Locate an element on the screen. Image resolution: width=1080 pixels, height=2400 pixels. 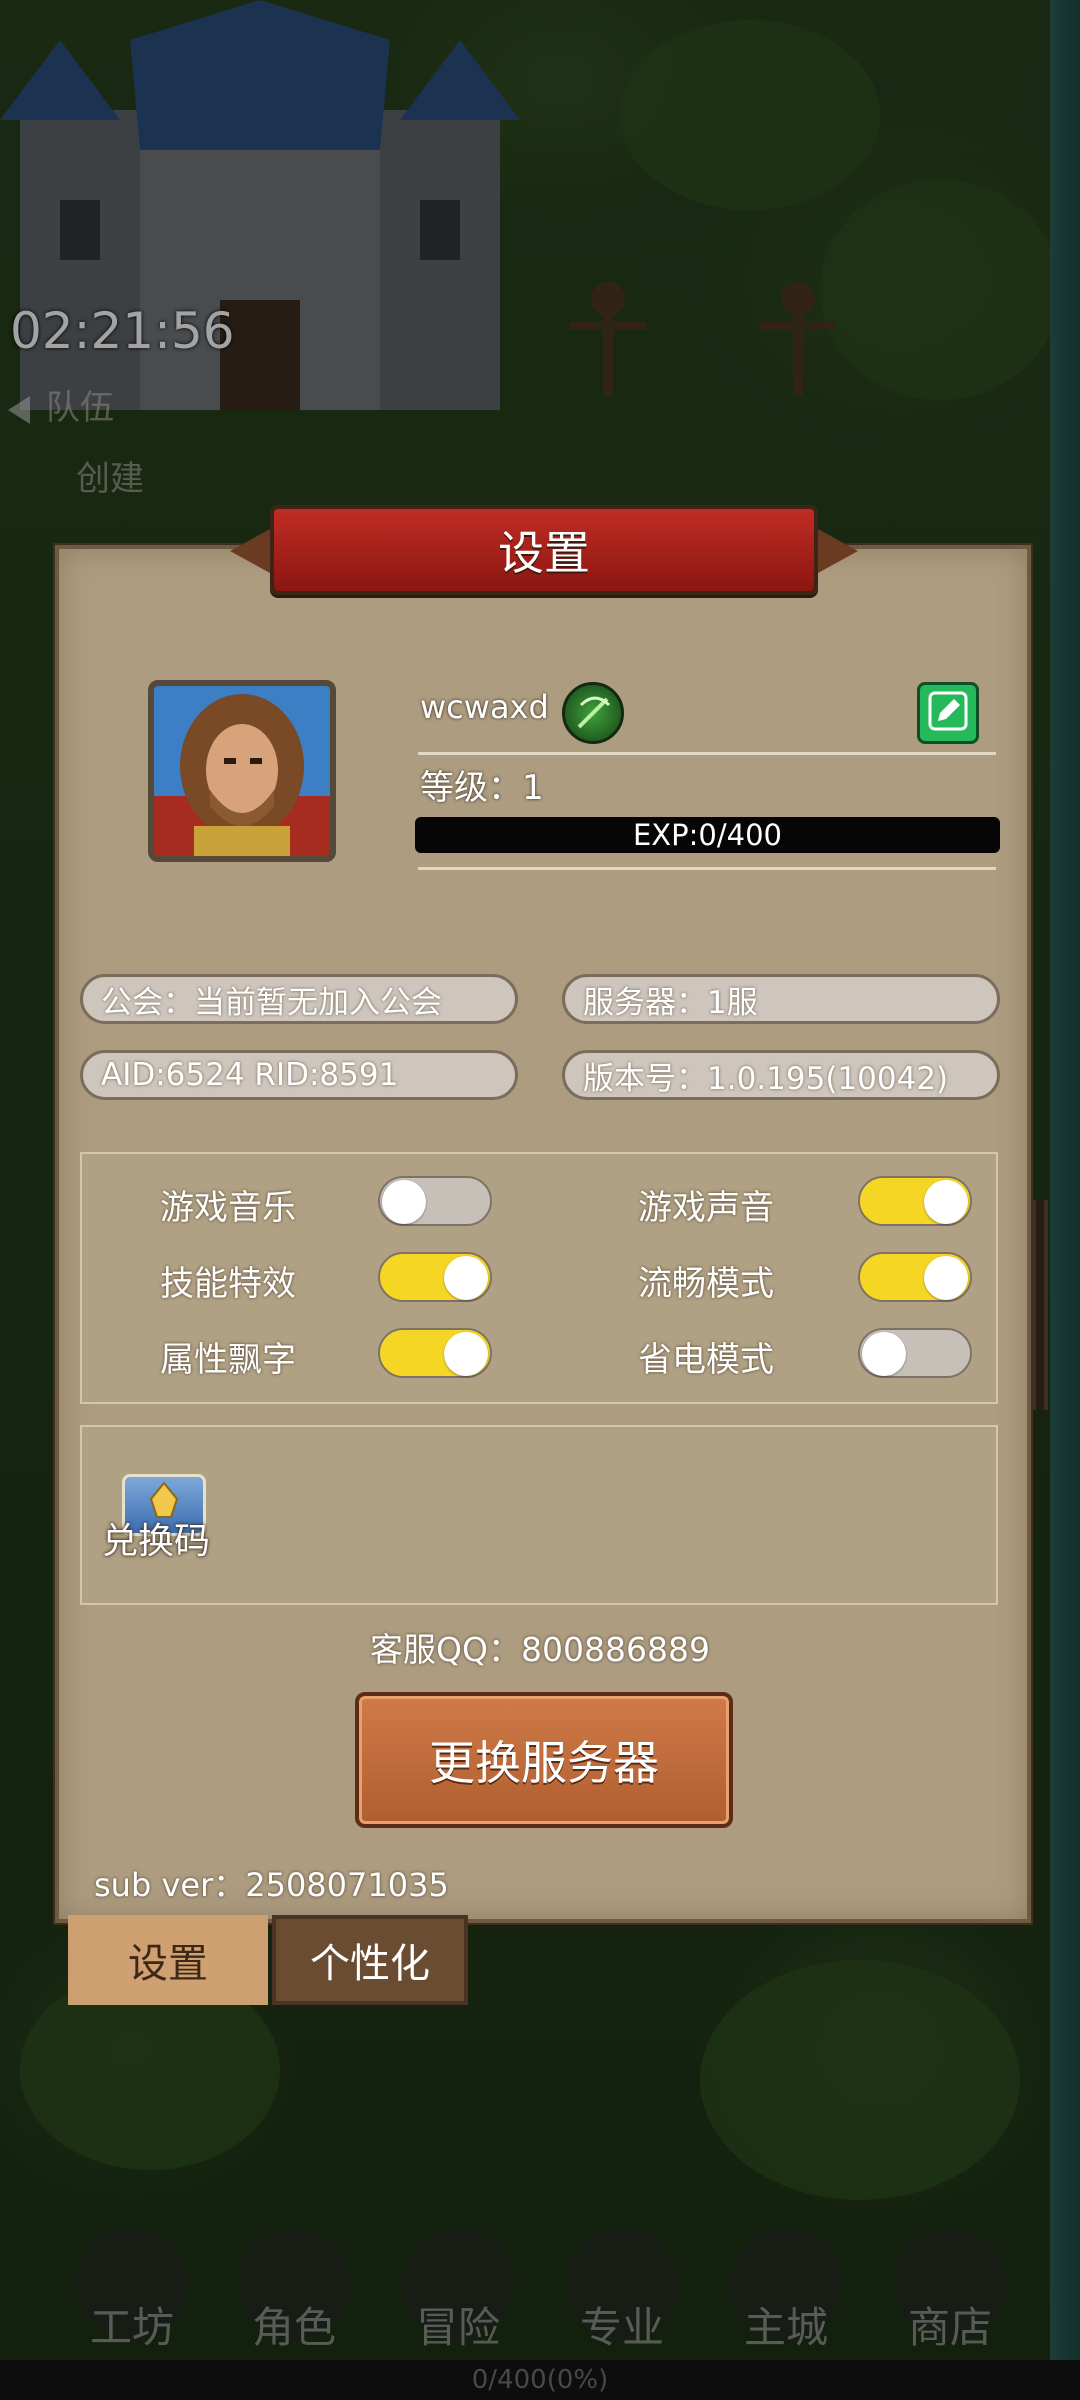
server-info: 服务器：1服 is located at coordinates (781, 999).